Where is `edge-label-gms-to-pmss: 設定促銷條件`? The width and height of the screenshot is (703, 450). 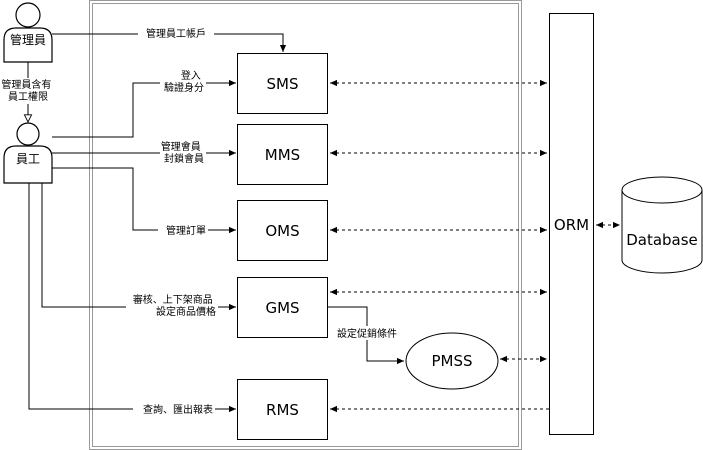
edge-label-gms-to-pmss: 設定促銷條件 is located at coordinates (367, 333).